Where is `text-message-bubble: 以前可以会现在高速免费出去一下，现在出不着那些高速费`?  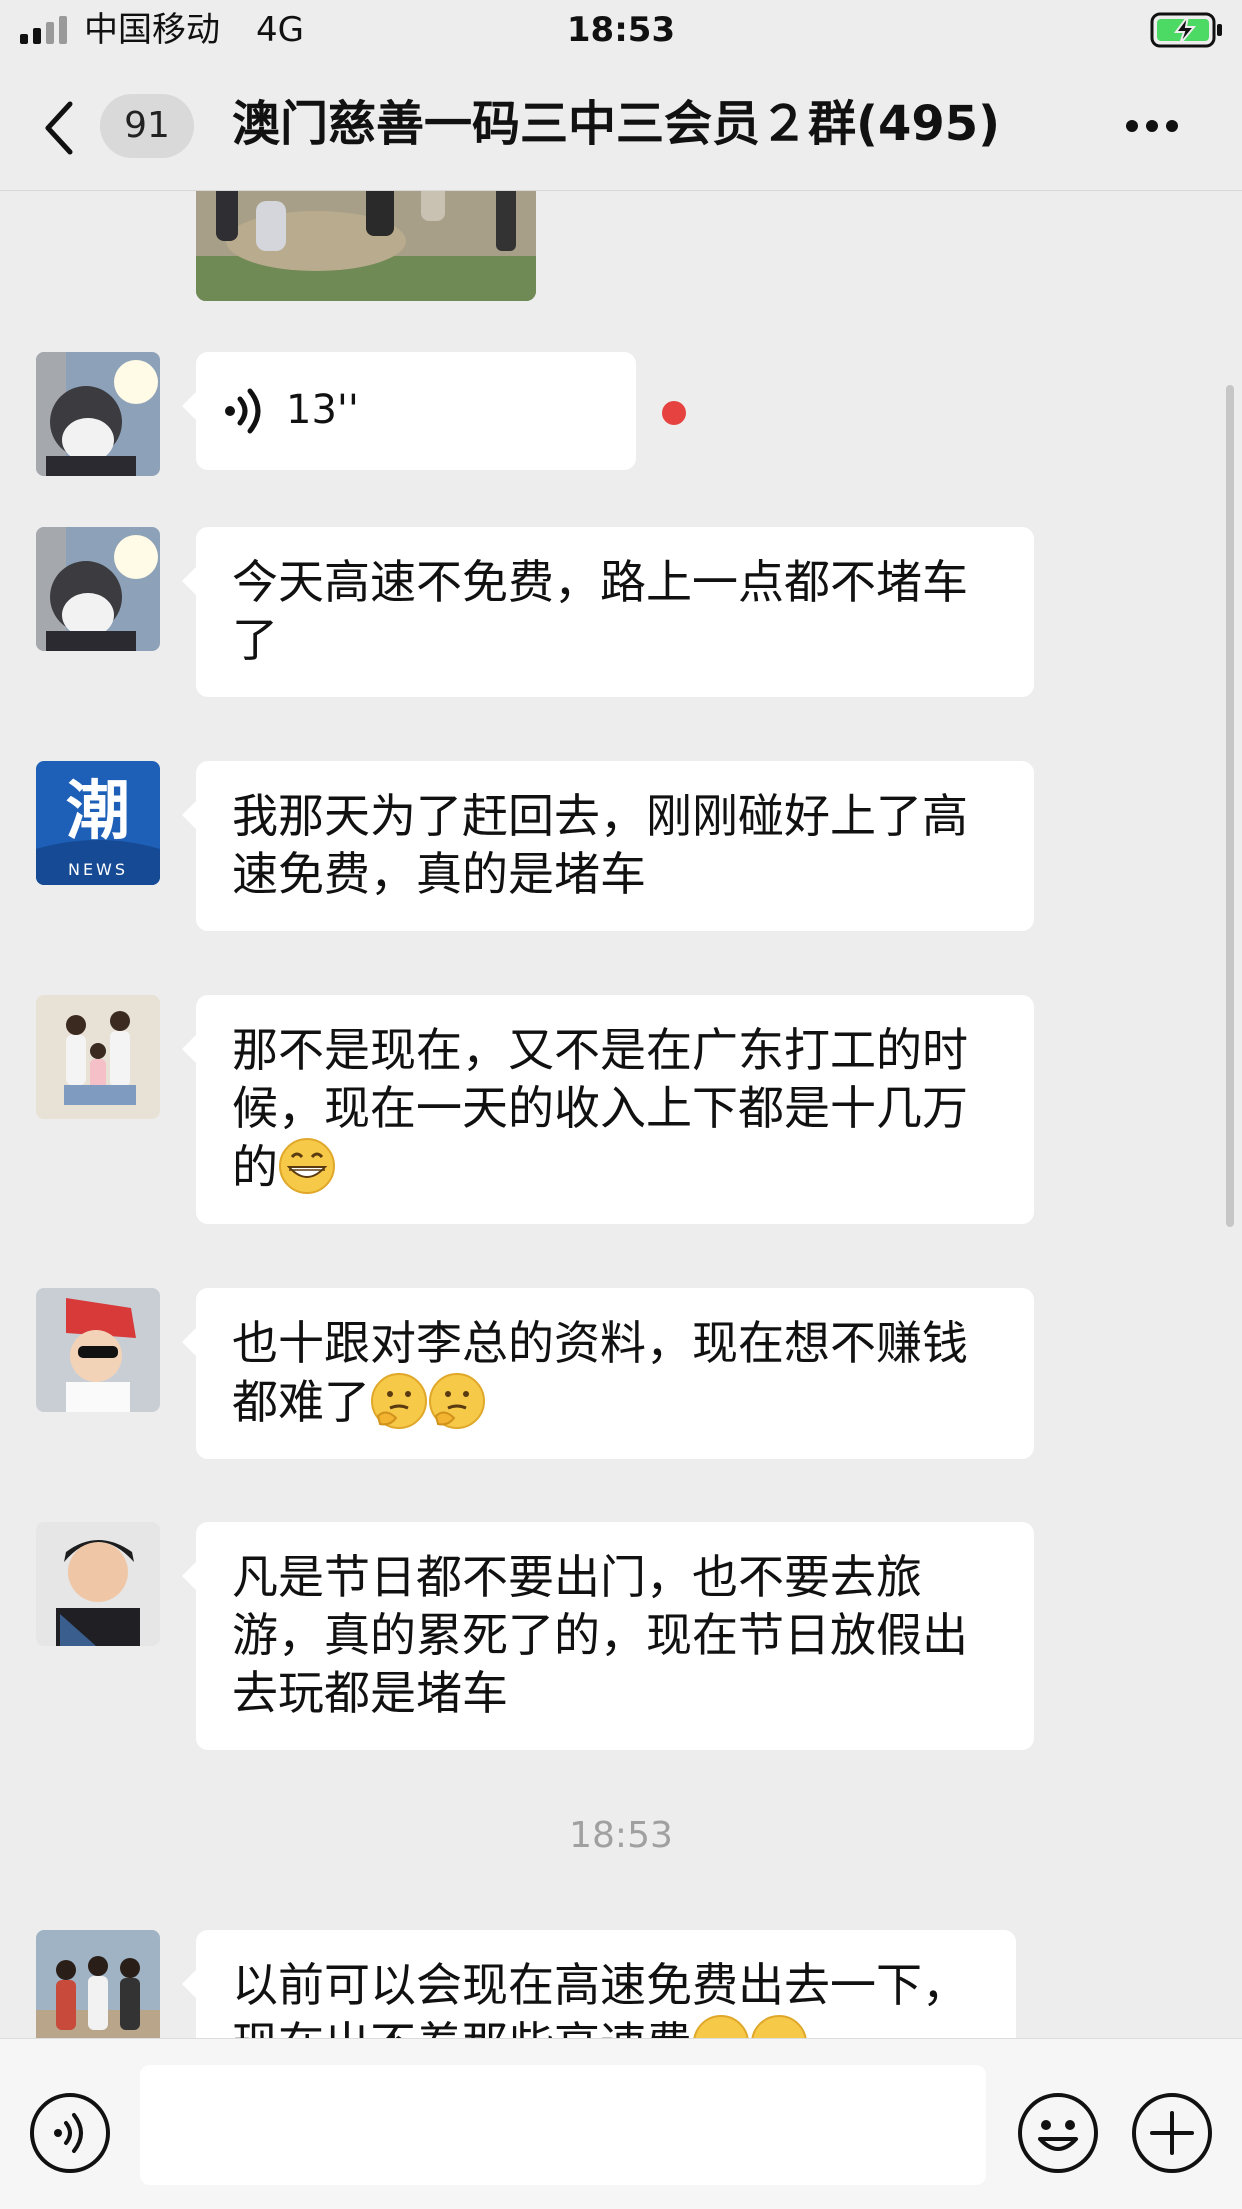 text-message-bubble: 以前可以会现在高速免费出去一下，现在出不着那些高速费 is located at coordinates (599, 1984).